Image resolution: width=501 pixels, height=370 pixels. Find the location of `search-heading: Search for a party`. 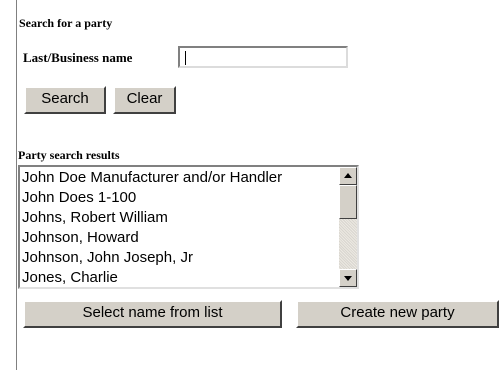

search-heading: Search for a party is located at coordinates (66, 23).